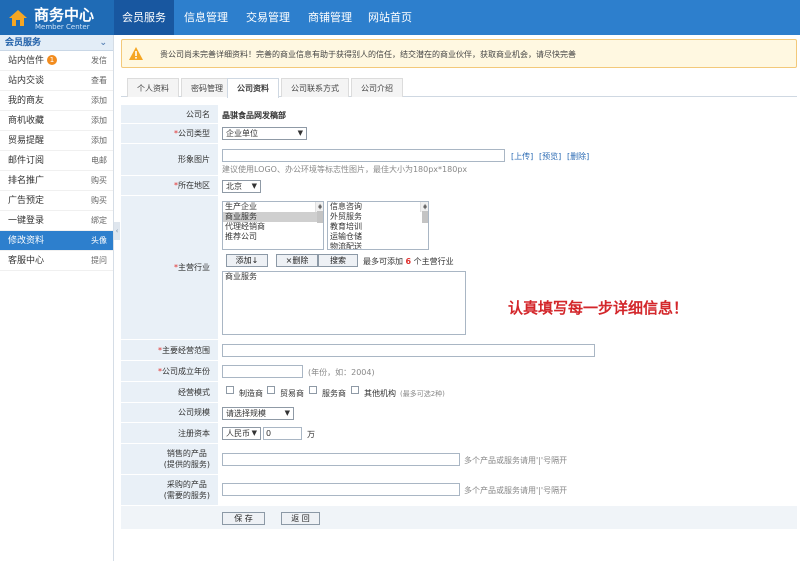  I want to click on currency-select: 人民币 ▼, so click(241, 433).